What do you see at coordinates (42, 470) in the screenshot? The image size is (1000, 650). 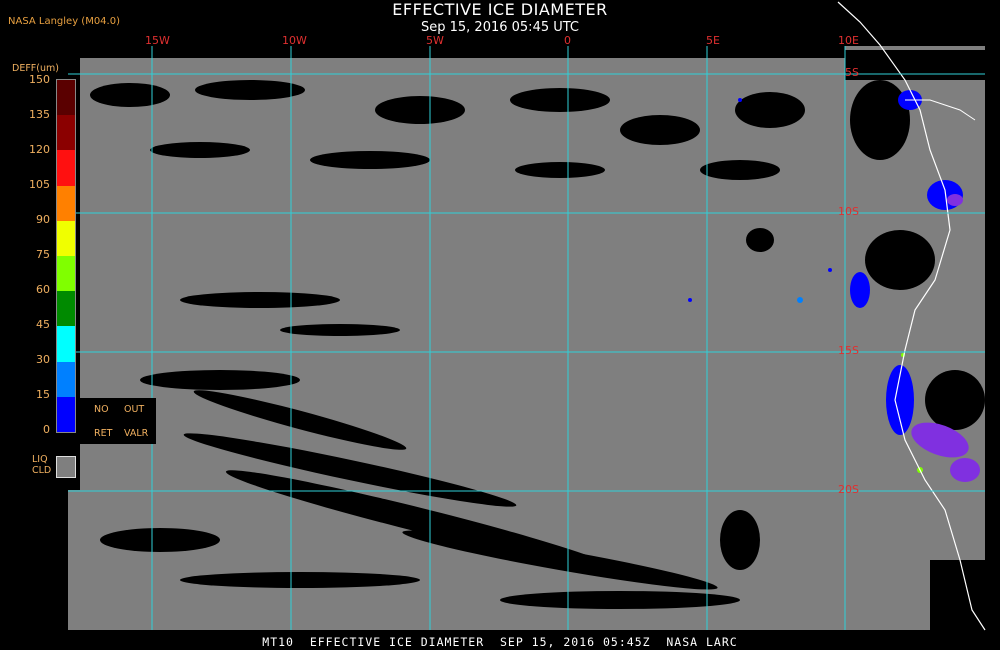 I see `legend-cld-label: CLD` at bounding box center [42, 470].